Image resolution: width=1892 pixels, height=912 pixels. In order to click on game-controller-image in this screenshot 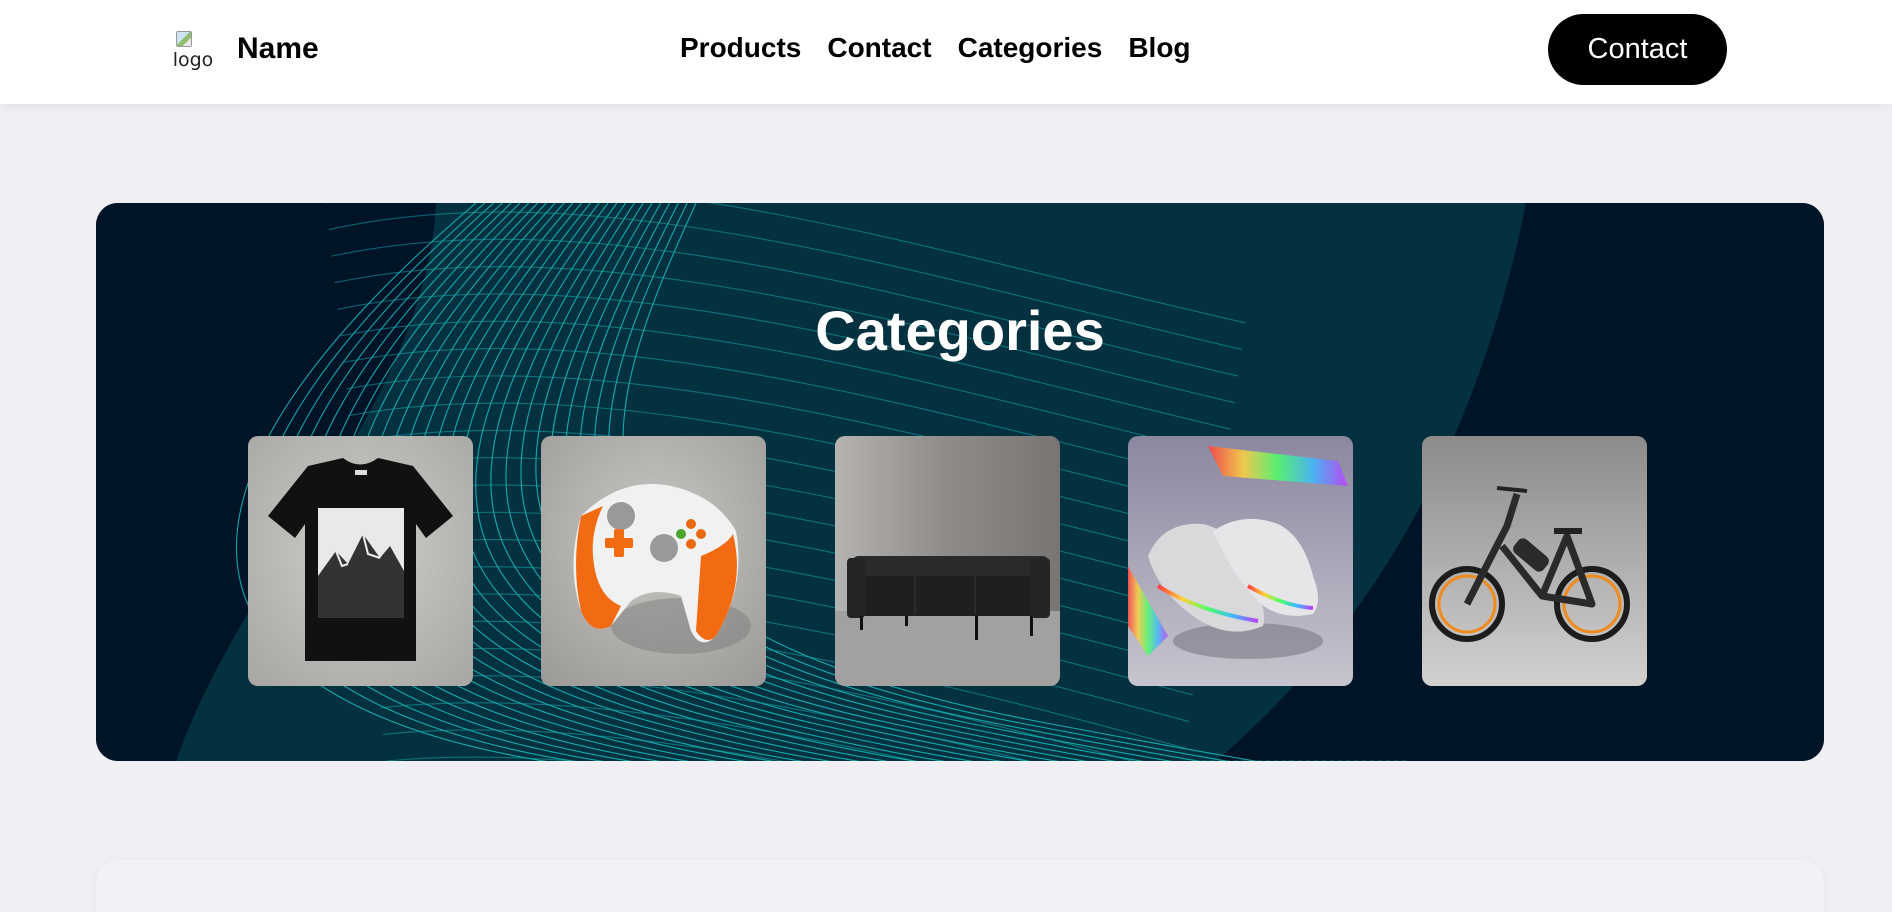, I will do `click(653, 561)`.